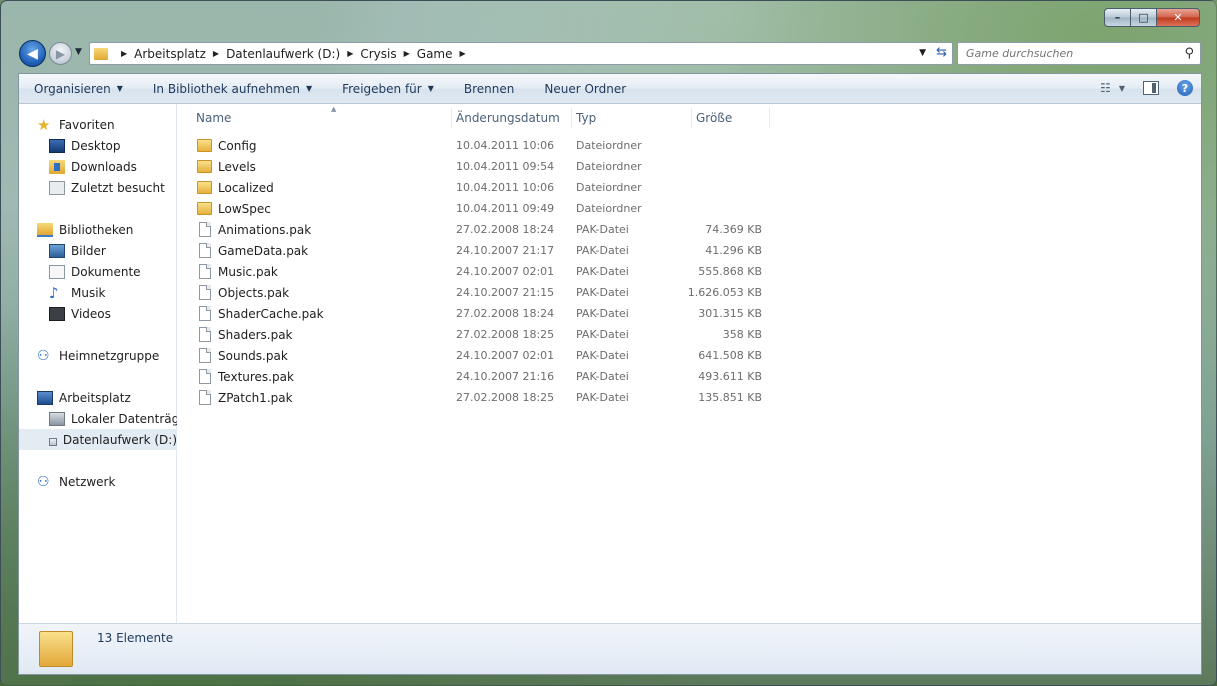  Describe the element at coordinates (76, 124) in the screenshot. I see `sidebar-item-favoriten: ★ Favoriten` at that location.